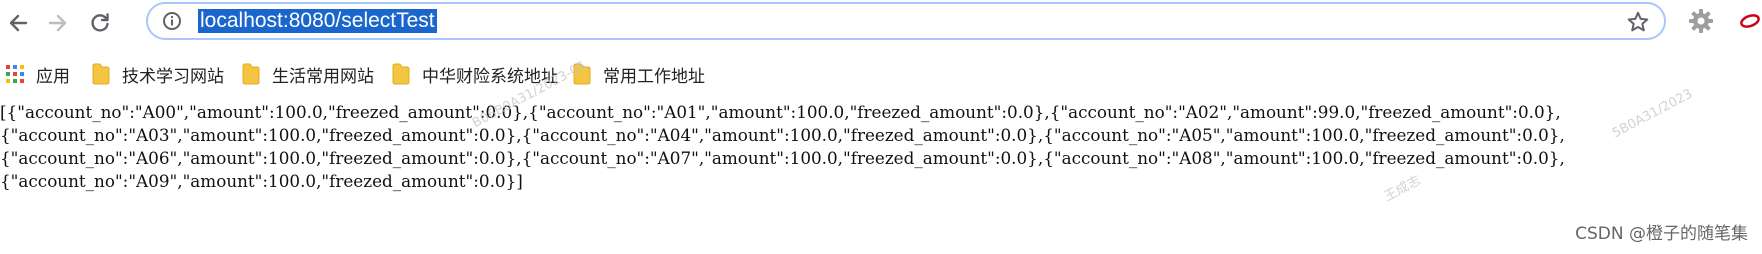  What do you see at coordinates (1661, 234) in the screenshot?
I see `csdn-credit: CSDN @橙子的随笔集` at bounding box center [1661, 234].